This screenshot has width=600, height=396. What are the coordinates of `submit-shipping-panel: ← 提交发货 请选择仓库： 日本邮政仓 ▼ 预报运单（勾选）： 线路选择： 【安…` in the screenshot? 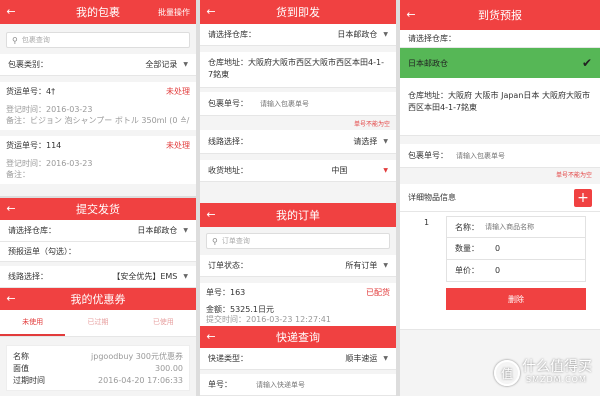 It's located at (98, 243).